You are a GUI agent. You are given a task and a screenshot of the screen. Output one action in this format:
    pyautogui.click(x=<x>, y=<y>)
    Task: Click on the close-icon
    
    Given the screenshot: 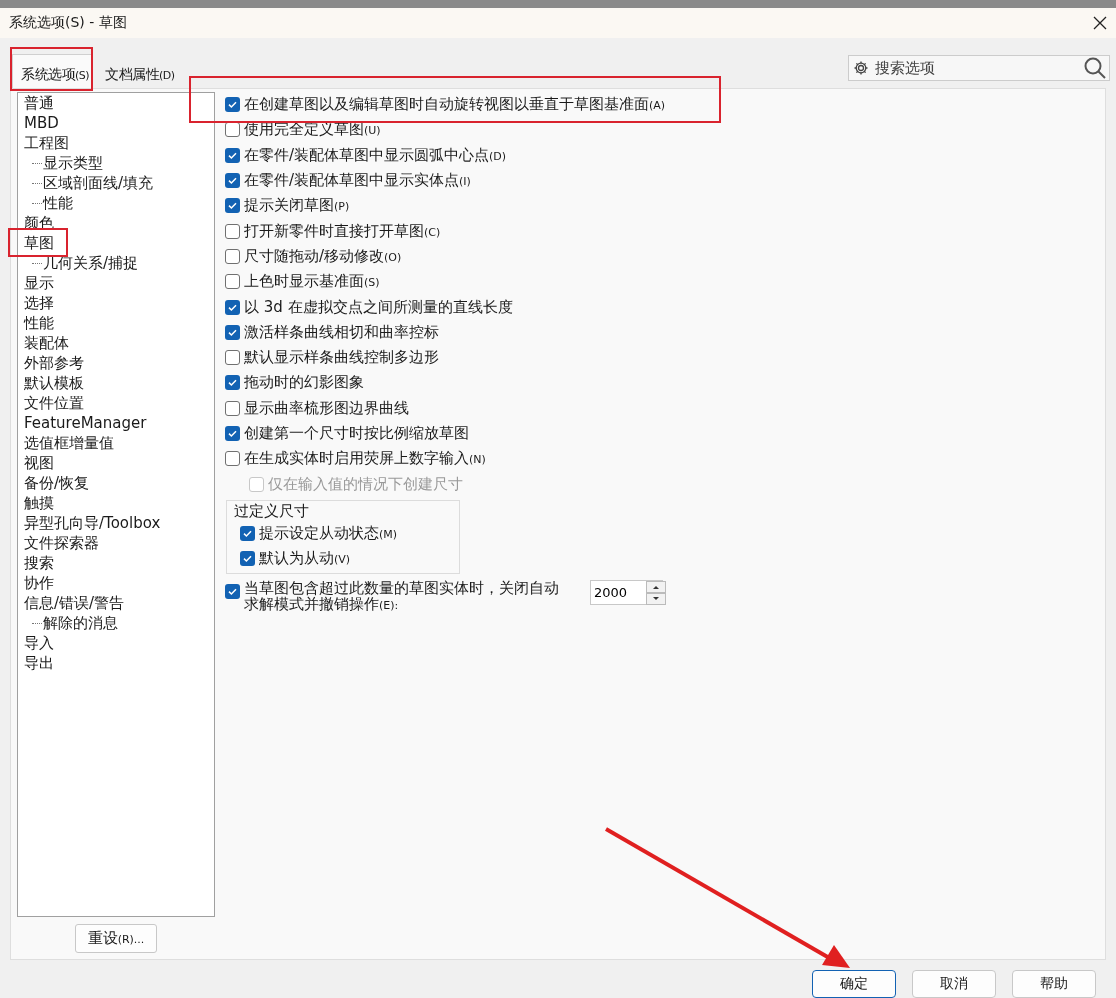 What is the action you would take?
    pyautogui.click(x=1100, y=23)
    